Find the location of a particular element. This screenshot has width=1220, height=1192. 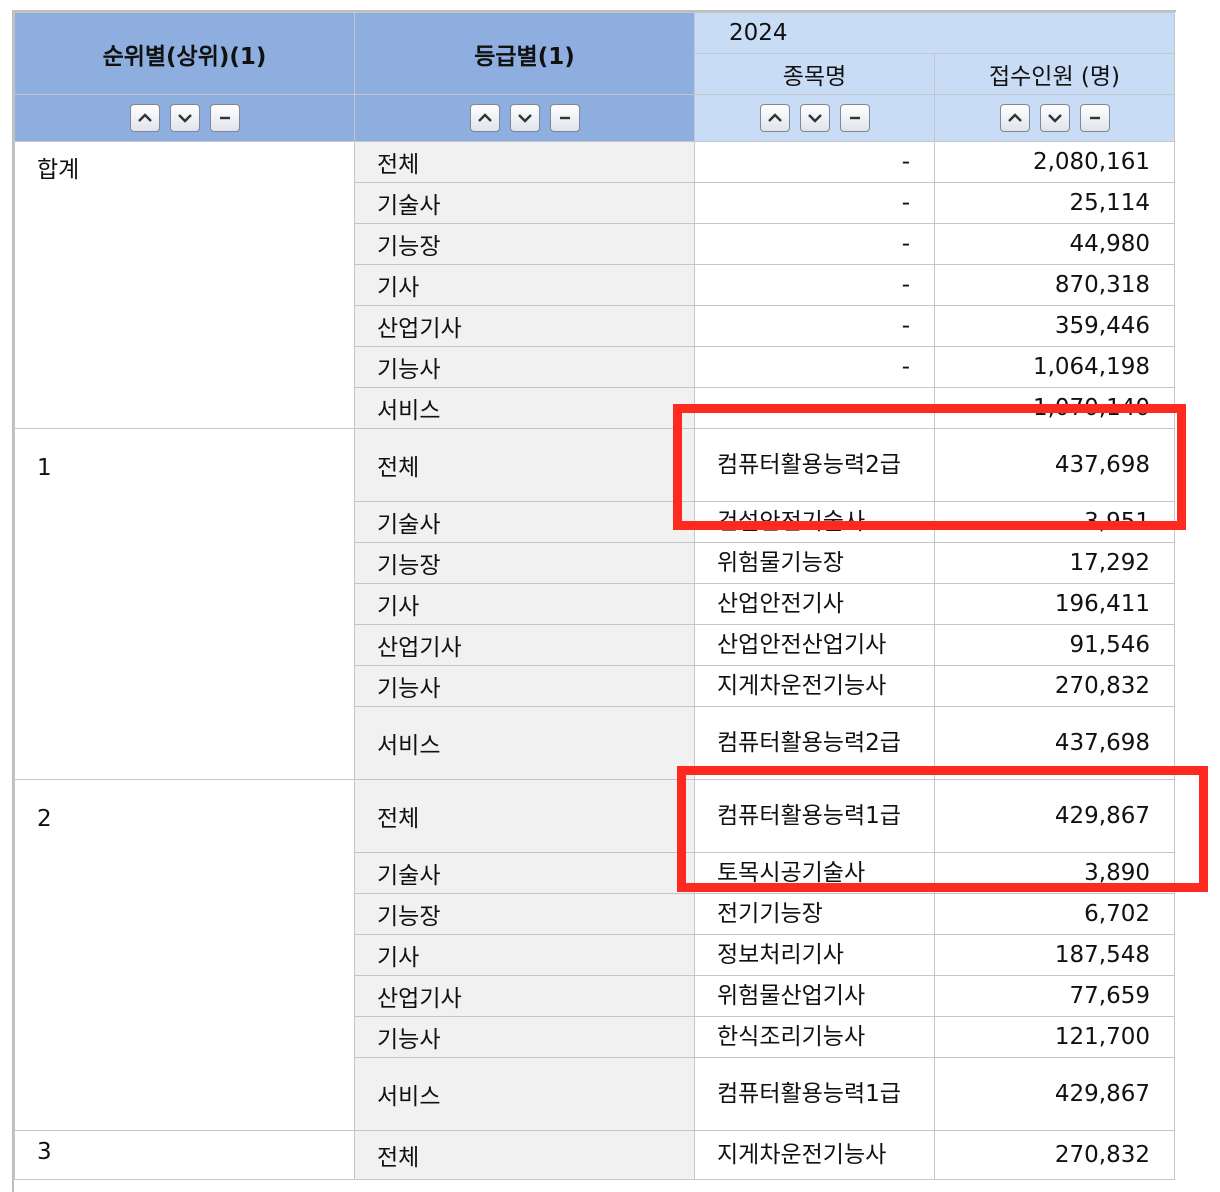

count-cell: 25,114 is located at coordinates (1054, 203).